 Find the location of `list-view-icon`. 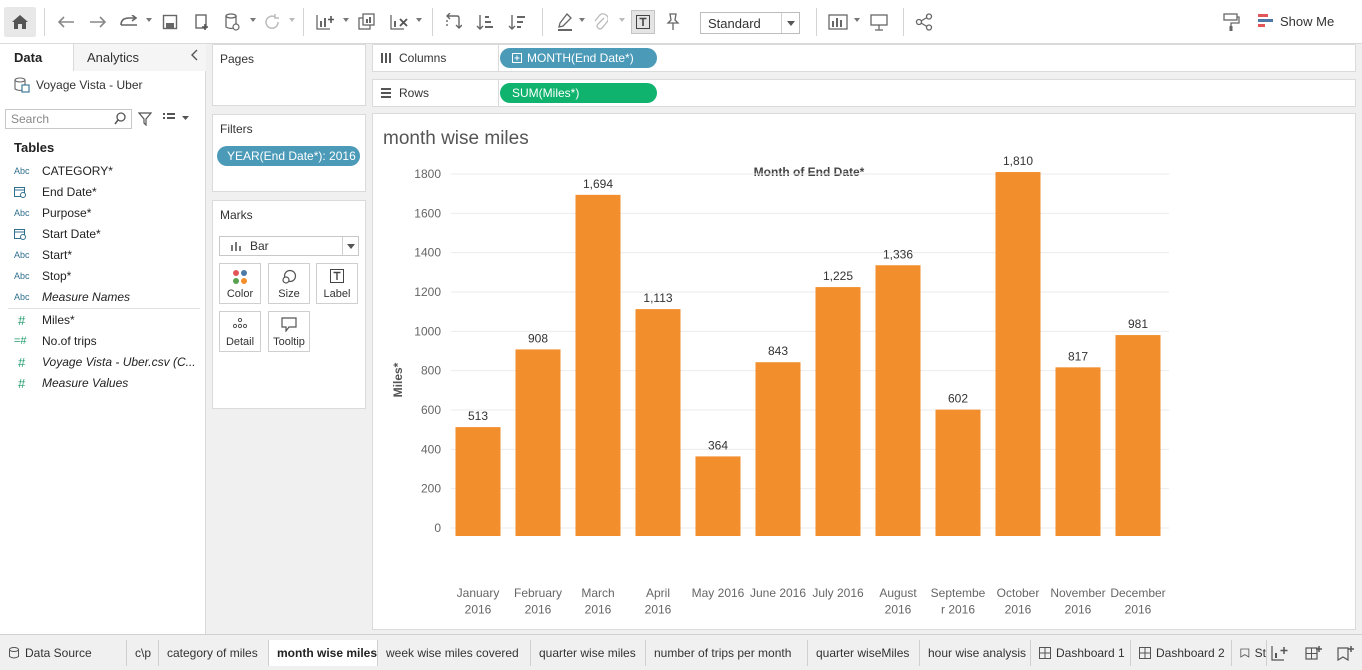

list-view-icon is located at coordinates (176, 119).